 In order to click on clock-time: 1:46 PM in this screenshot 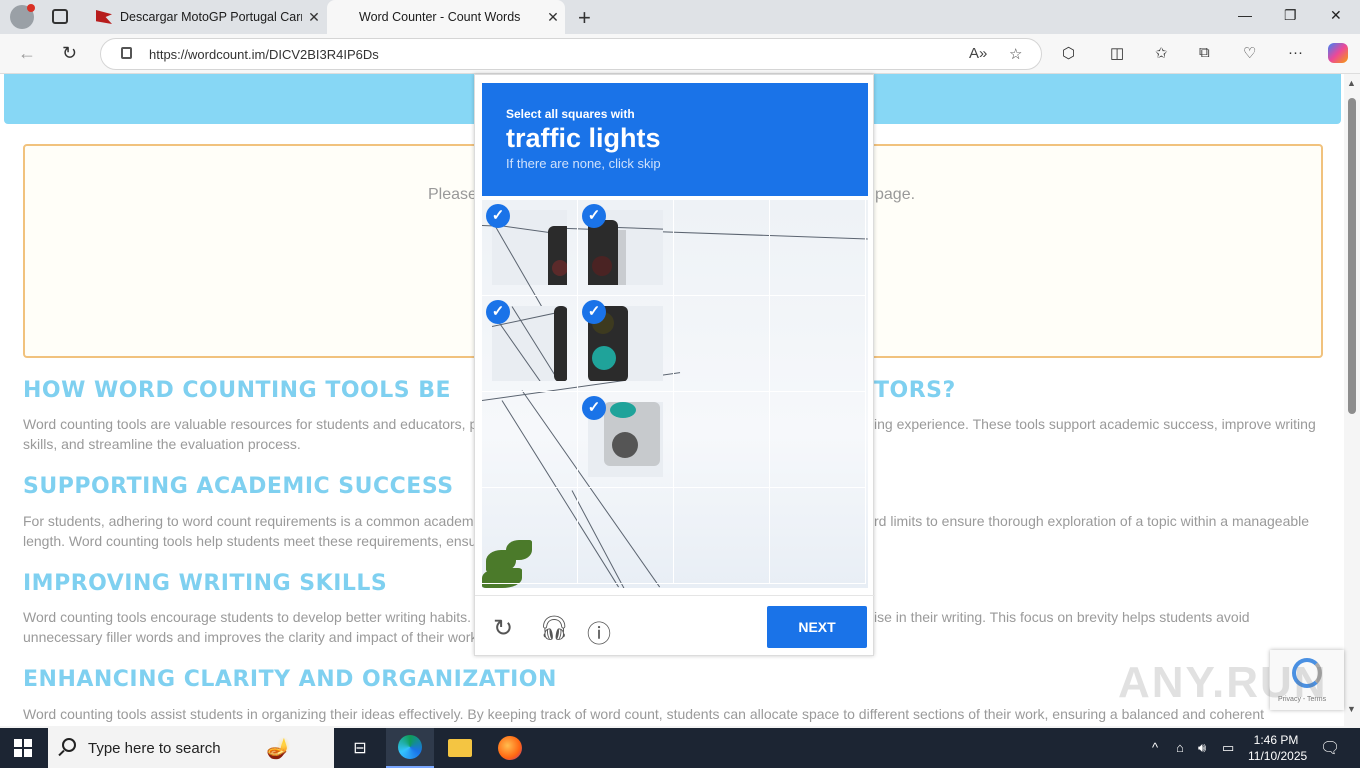, I will do `click(1276, 740)`.